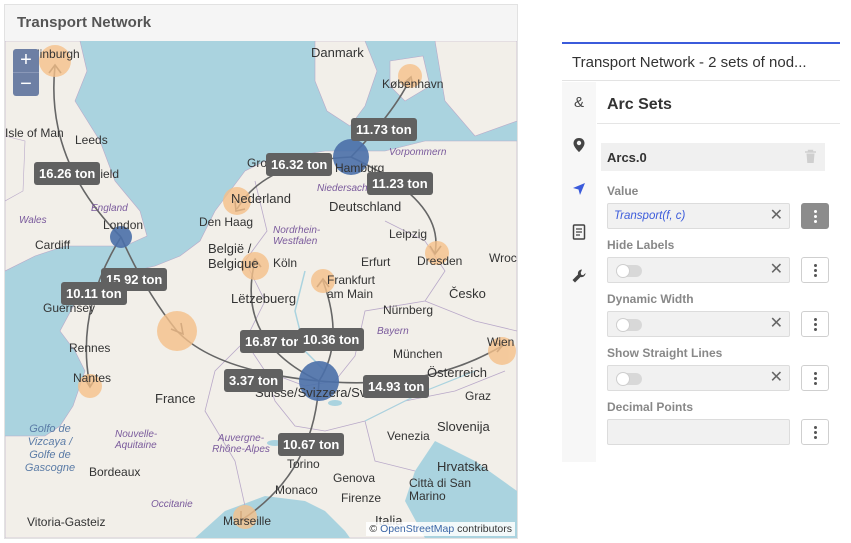 The image size is (851, 543). Describe the element at coordinates (629, 271) in the screenshot. I see `hide-labels-toggle` at that location.